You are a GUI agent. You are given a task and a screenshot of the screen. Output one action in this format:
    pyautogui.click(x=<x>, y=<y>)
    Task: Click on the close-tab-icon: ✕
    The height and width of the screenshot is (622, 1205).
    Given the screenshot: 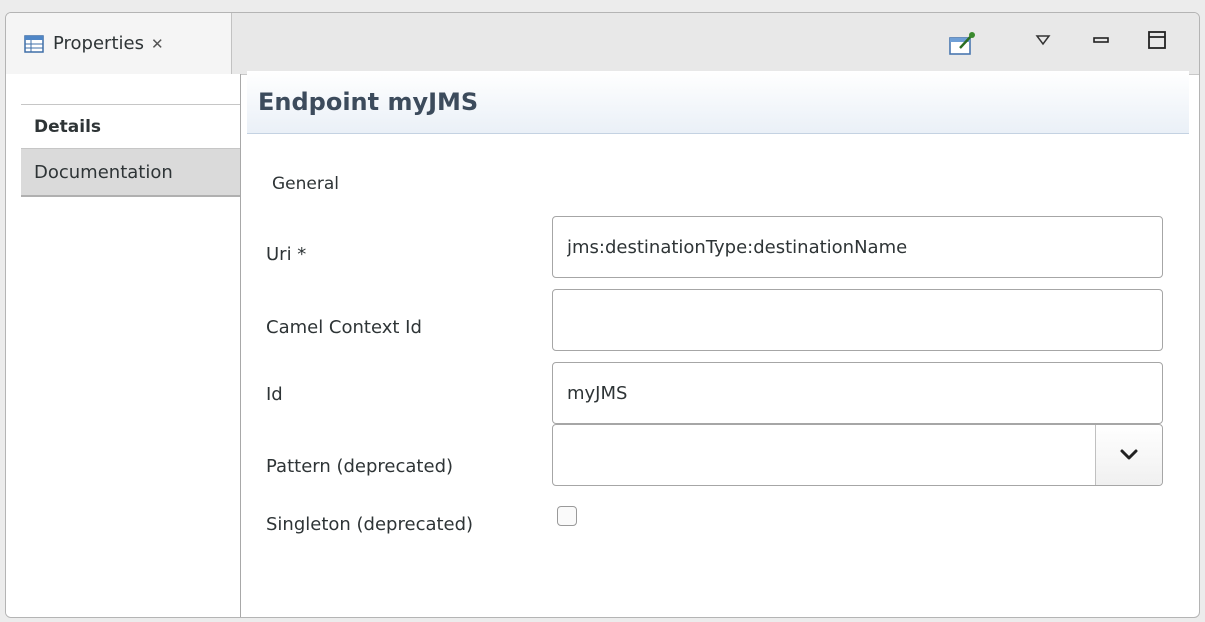 What is the action you would take?
    pyautogui.click(x=157, y=44)
    